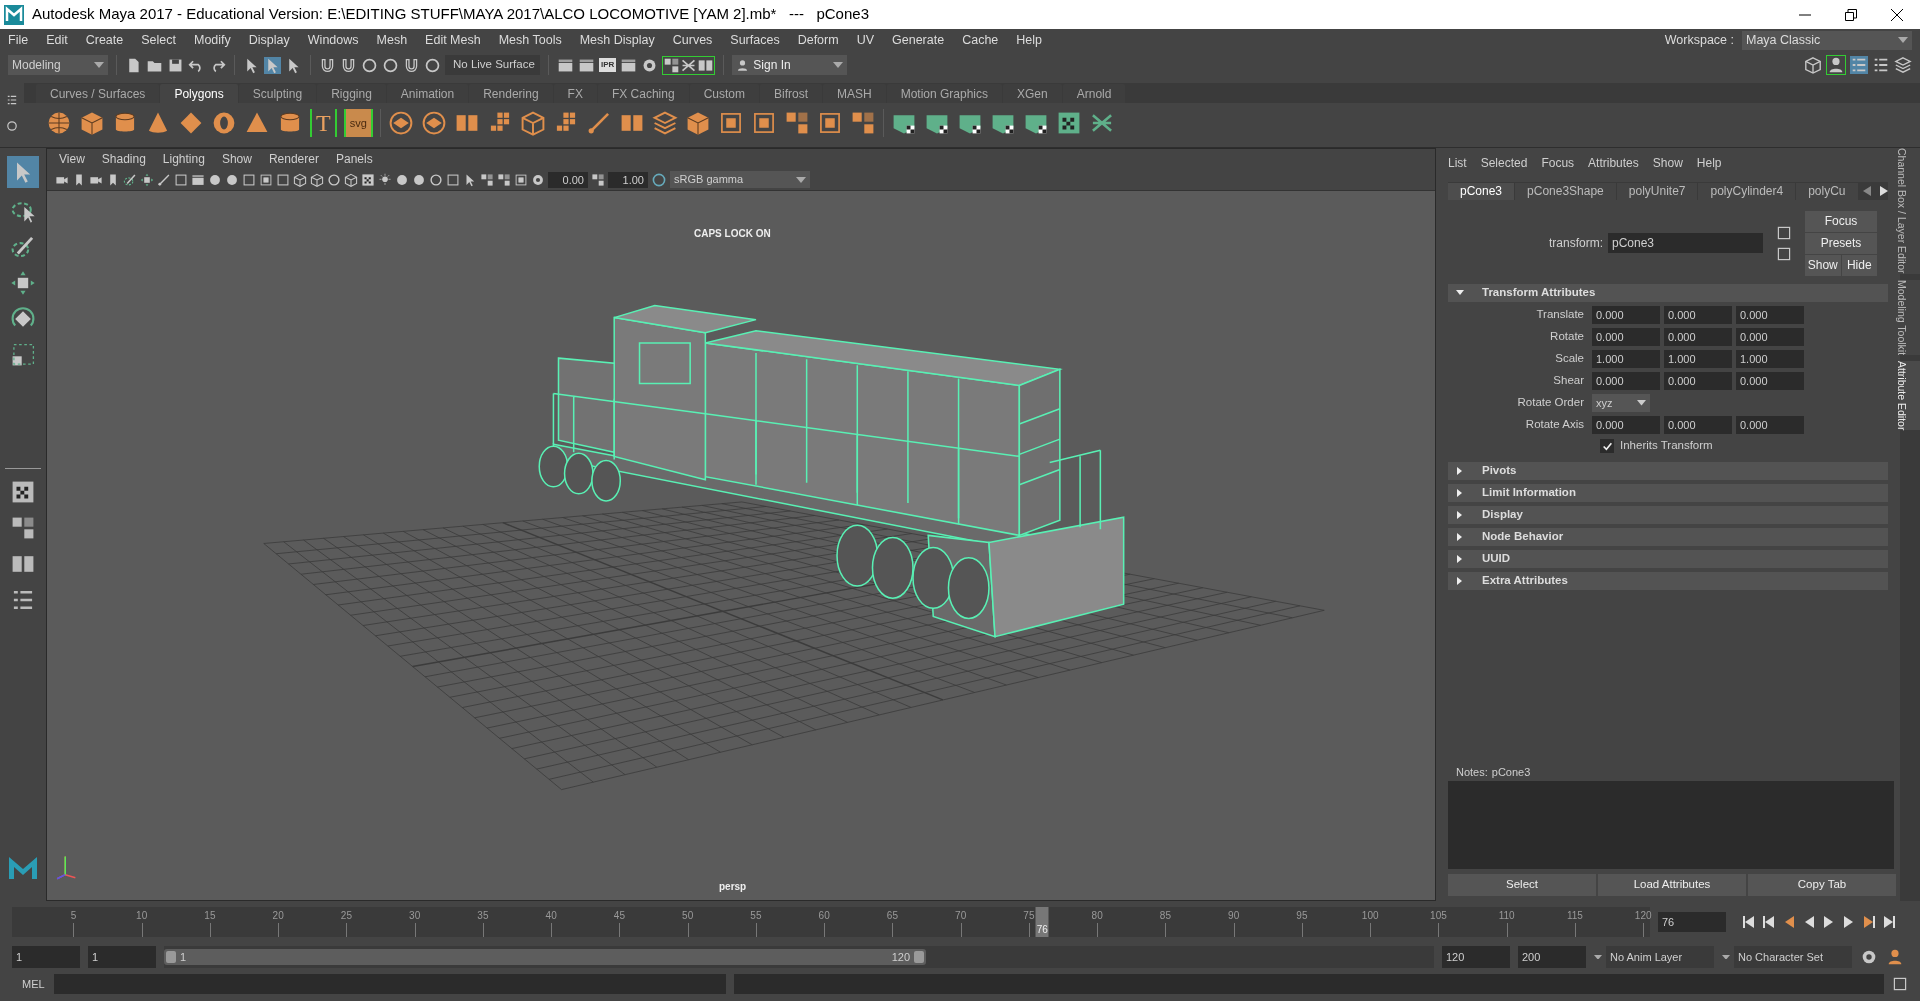  I want to click on end-frame-field: 200, so click(1552, 957).